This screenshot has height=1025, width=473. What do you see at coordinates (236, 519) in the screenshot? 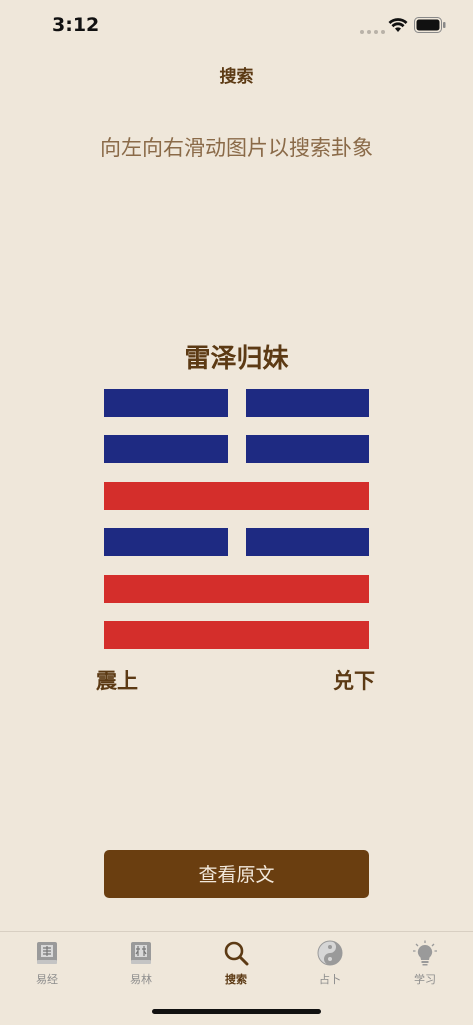
I see `hexagram-image` at bounding box center [236, 519].